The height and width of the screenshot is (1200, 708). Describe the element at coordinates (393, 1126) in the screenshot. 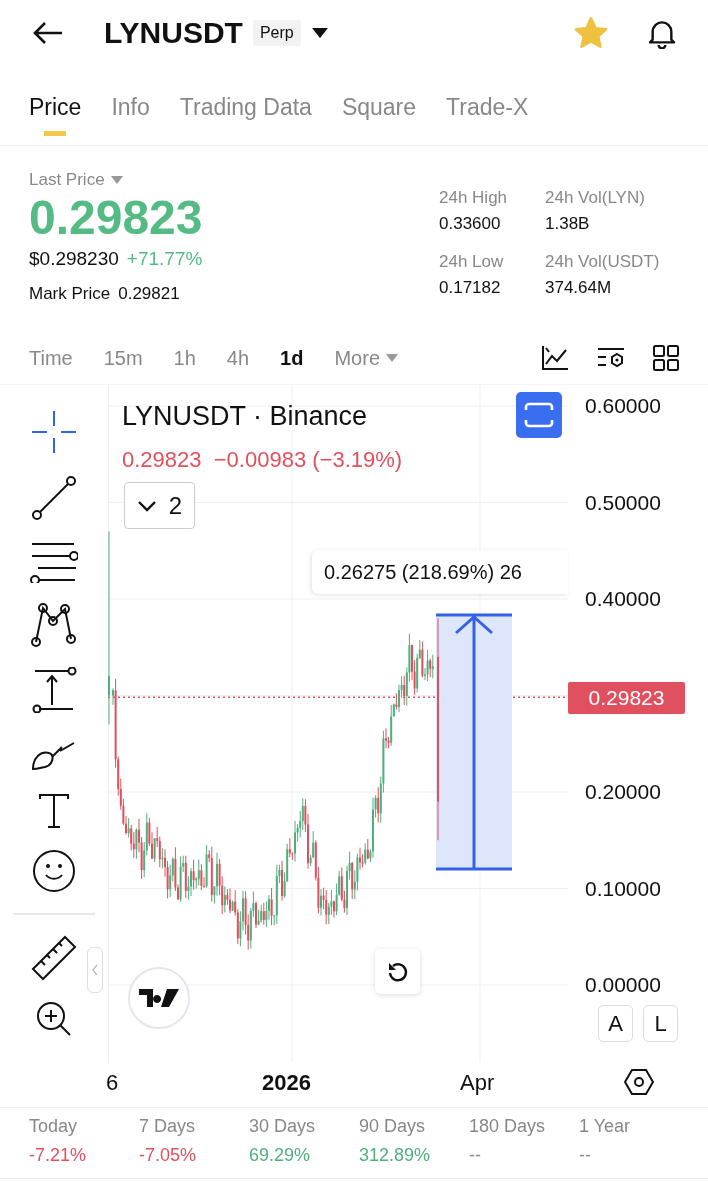

I see `period-label: 90 Days` at that location.